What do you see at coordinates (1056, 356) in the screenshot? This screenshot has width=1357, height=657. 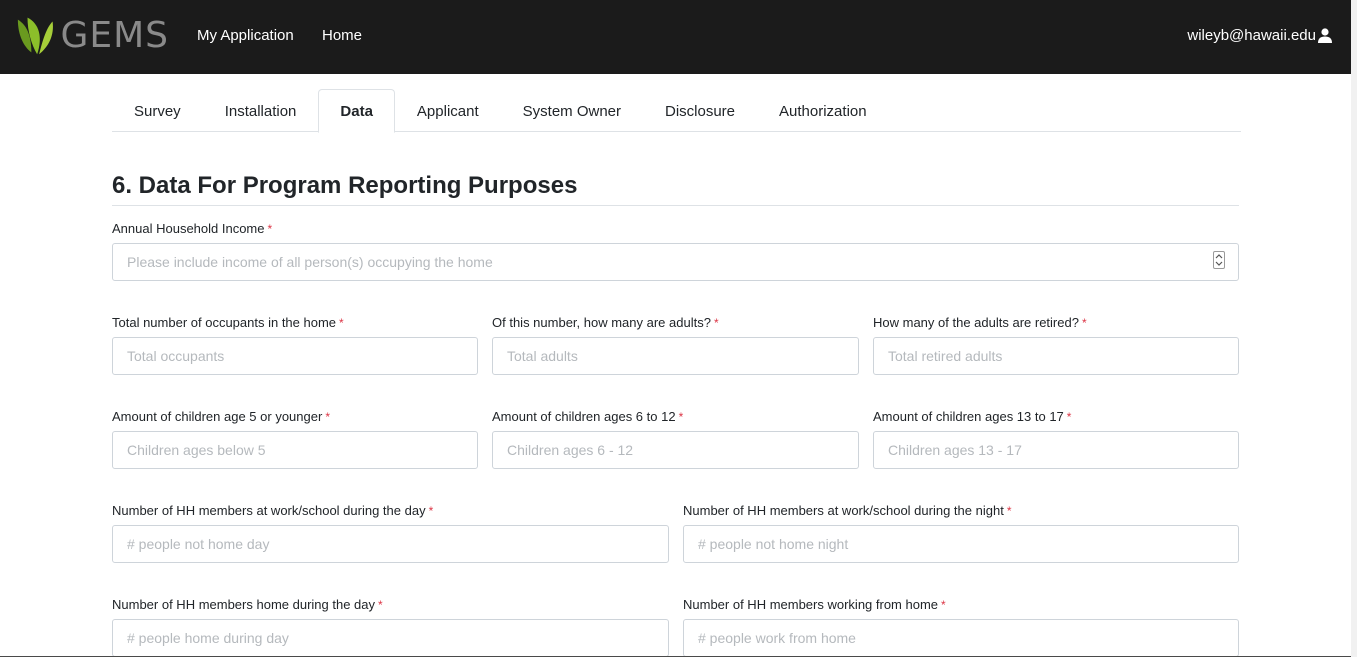 I see `retired-input` at bounding box center [1056, 356].